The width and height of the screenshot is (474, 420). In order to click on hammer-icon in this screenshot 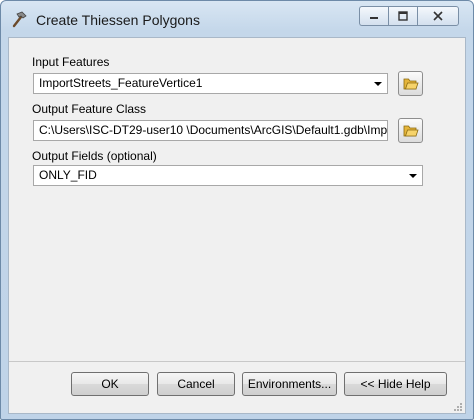, I will do `click(19, 19)`.